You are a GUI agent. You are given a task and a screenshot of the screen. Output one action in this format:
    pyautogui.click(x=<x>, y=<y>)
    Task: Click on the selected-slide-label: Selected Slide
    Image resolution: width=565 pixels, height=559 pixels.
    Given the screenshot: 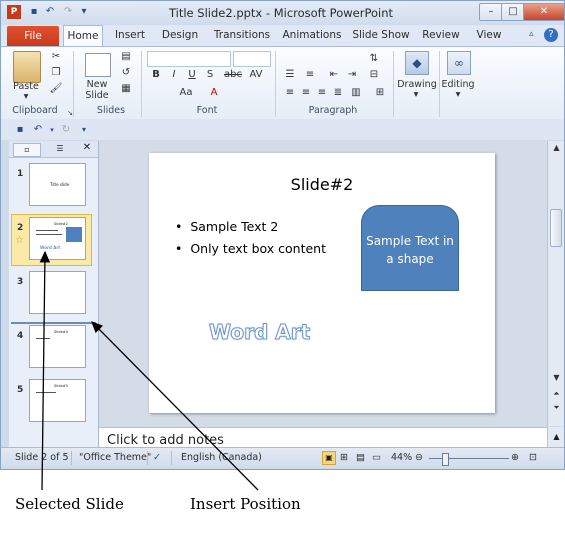 What is the action you would take?
    pyautogui.click(x=69, y=504)
    